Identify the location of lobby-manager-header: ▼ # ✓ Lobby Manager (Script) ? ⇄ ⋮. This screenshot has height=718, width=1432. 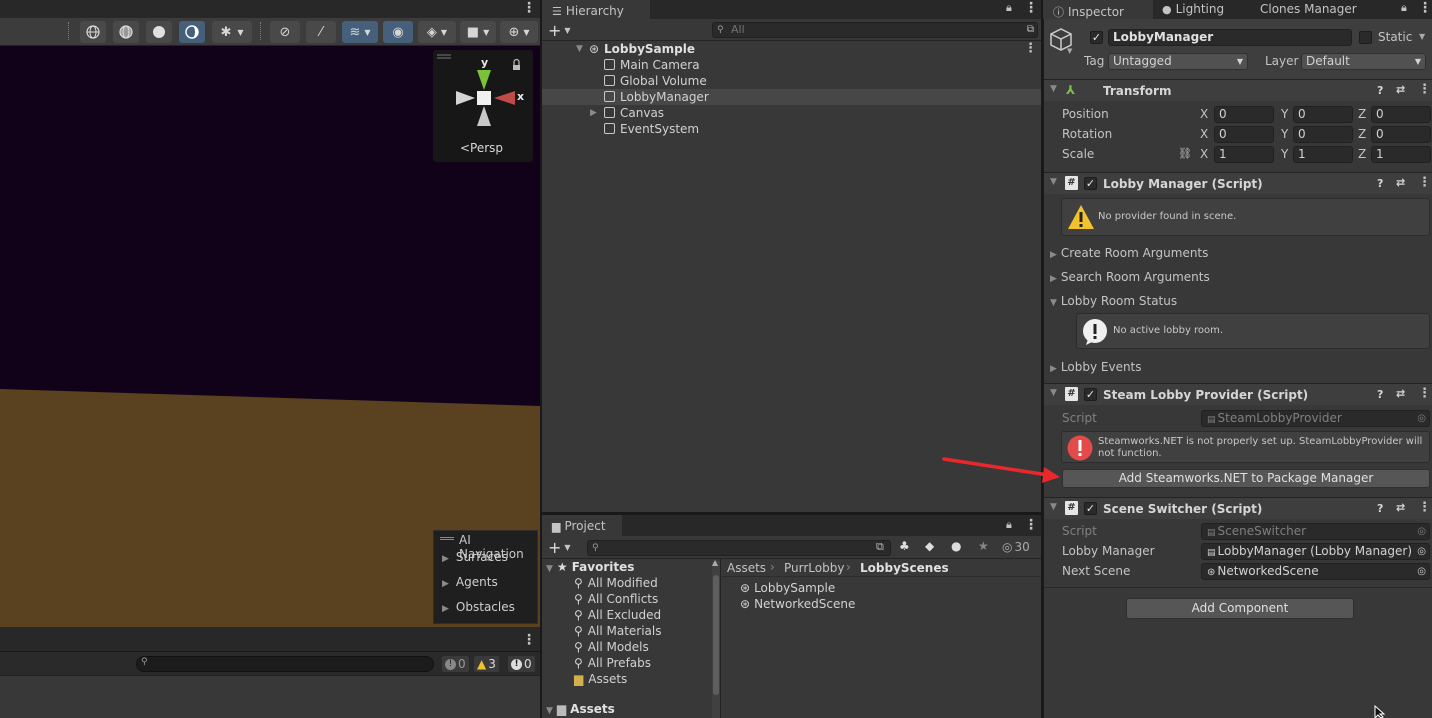
(1238, 183).